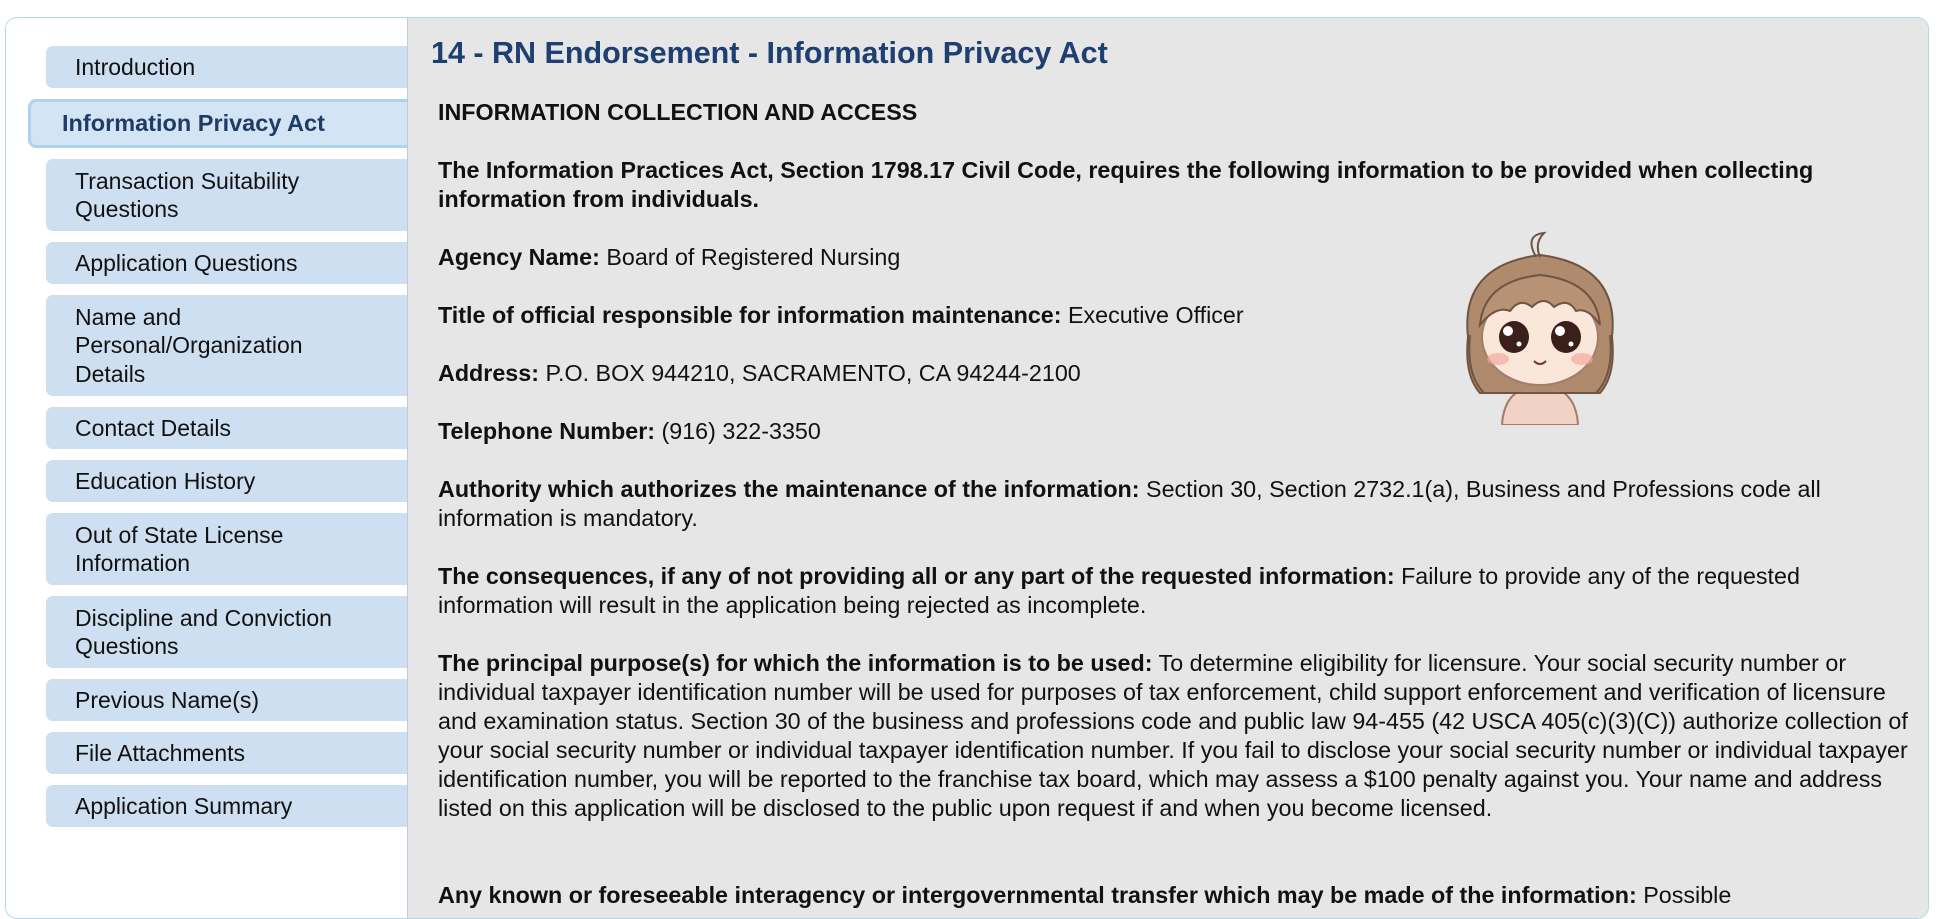 This screenshot has width=1942, height=919. I want to click on sidebar-item-previous-names: Previous Name(s), so click(227, 700).